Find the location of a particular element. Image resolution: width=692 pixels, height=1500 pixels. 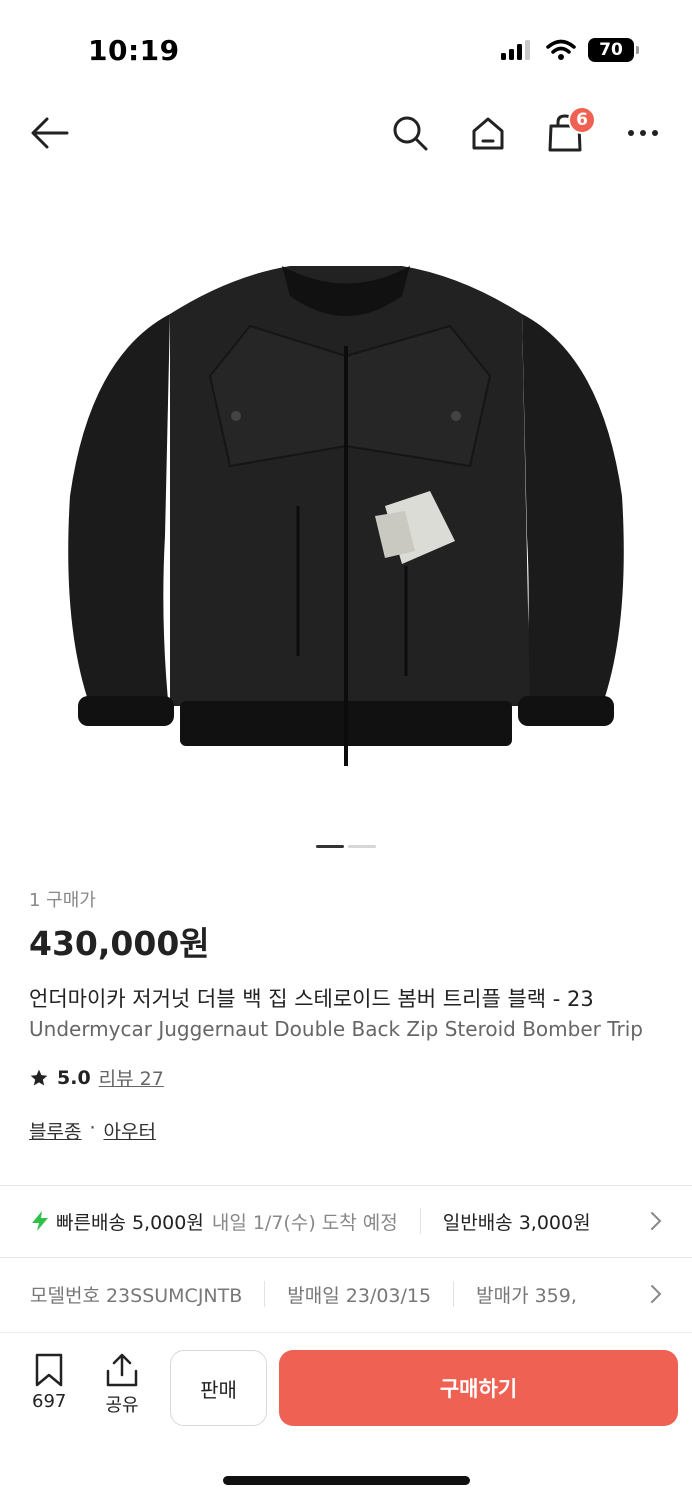

home-indicator is located at coordinates (346, 1480).